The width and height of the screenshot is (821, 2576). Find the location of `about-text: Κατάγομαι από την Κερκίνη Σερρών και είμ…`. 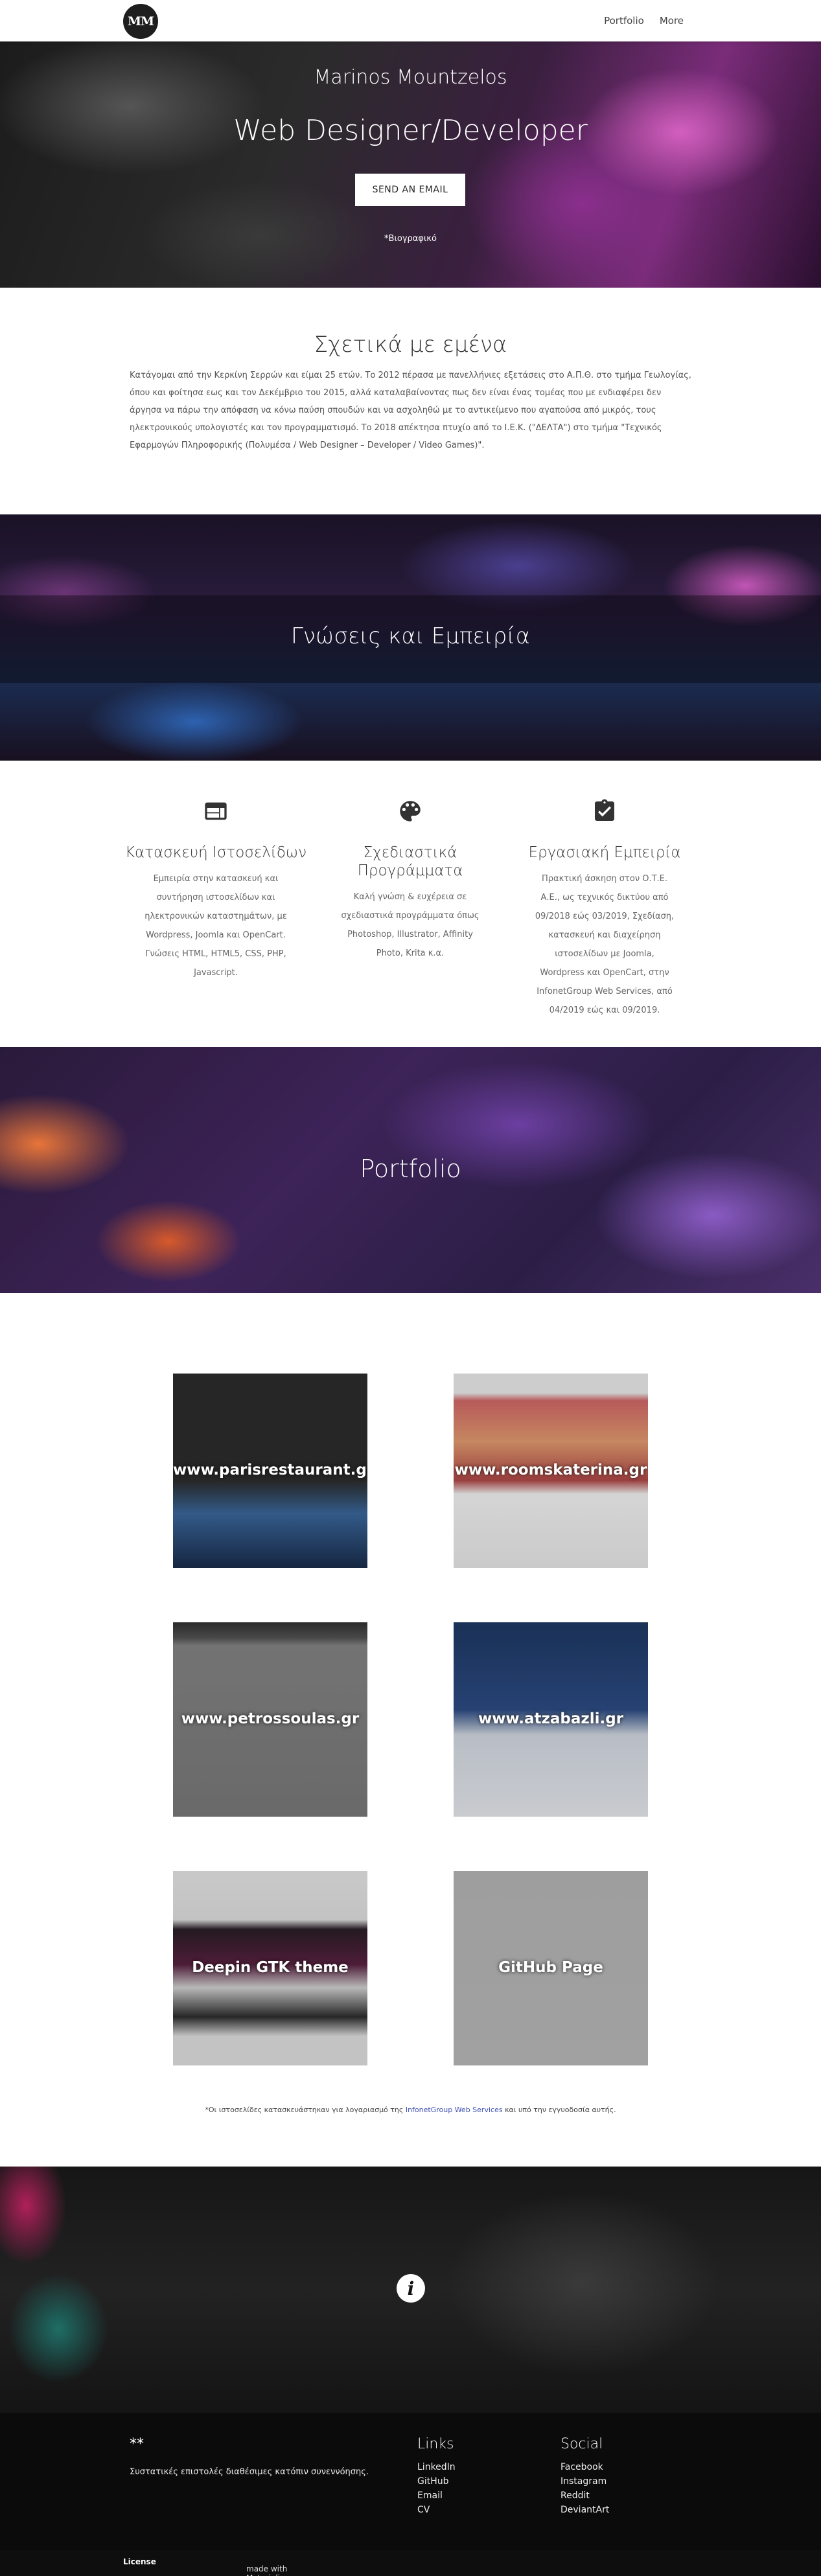

about-text: Κατάγομαι από την Κερκίνη Σερρών και είμ… is located at coordinates (410, 410).